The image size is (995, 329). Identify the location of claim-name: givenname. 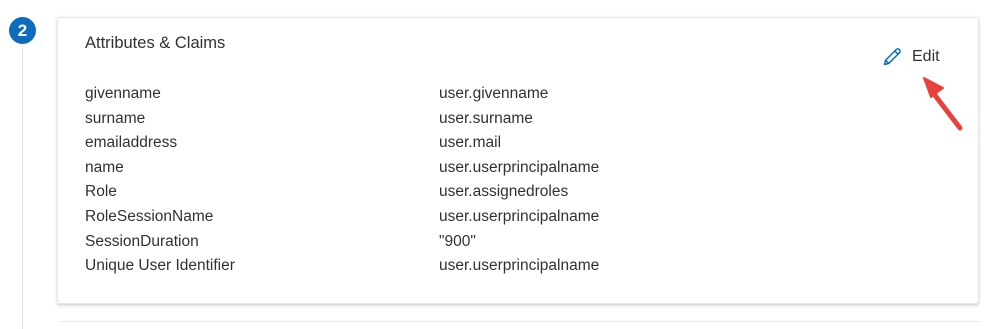
(123, 93).